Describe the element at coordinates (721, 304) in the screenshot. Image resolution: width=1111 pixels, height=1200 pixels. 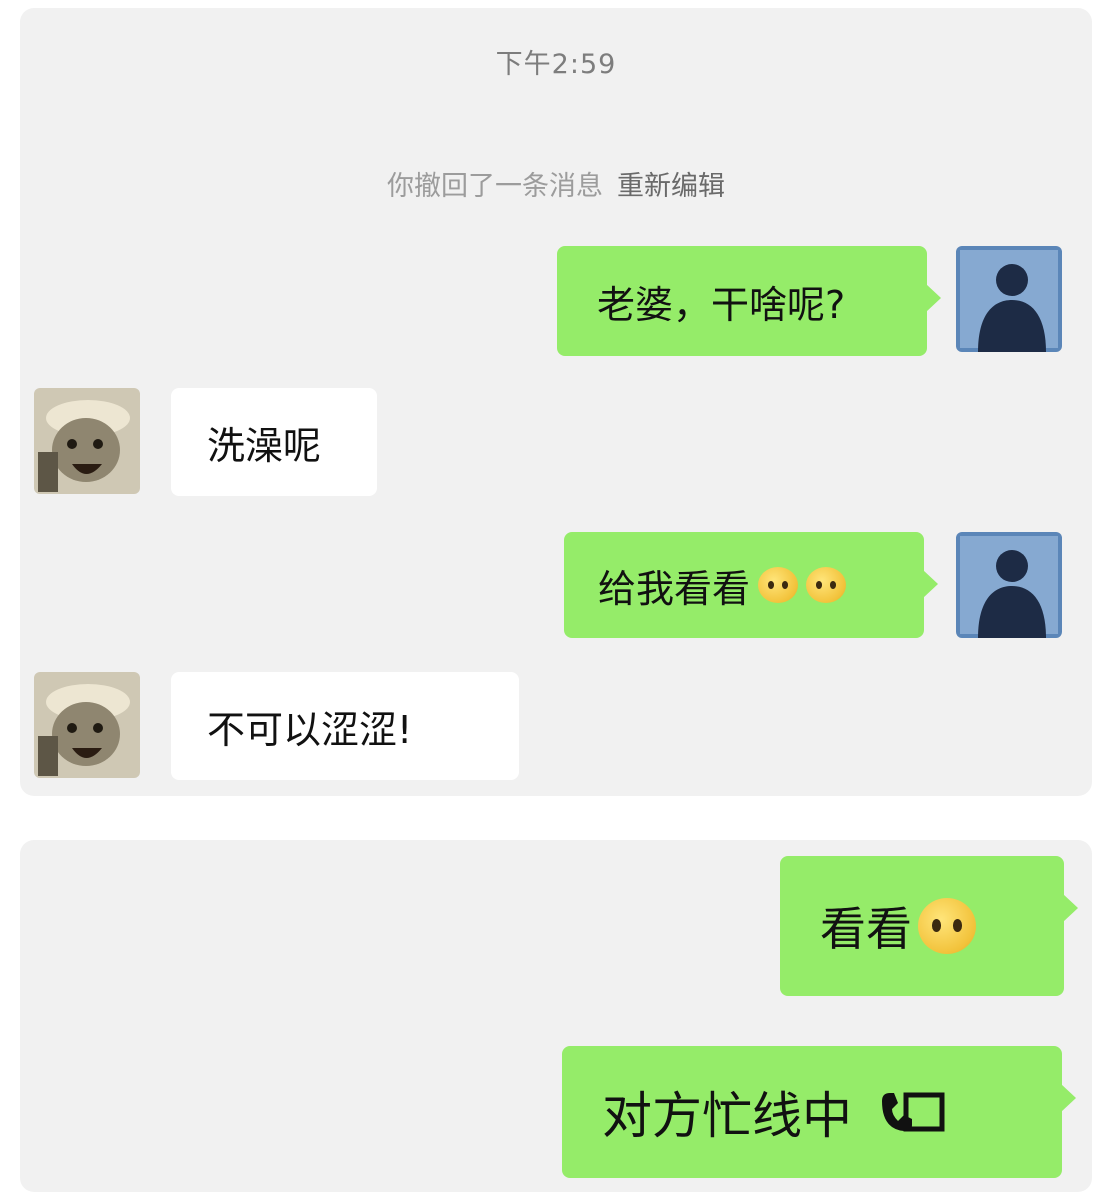
I see `message-text: 老婆，干啥呢?` at that location.